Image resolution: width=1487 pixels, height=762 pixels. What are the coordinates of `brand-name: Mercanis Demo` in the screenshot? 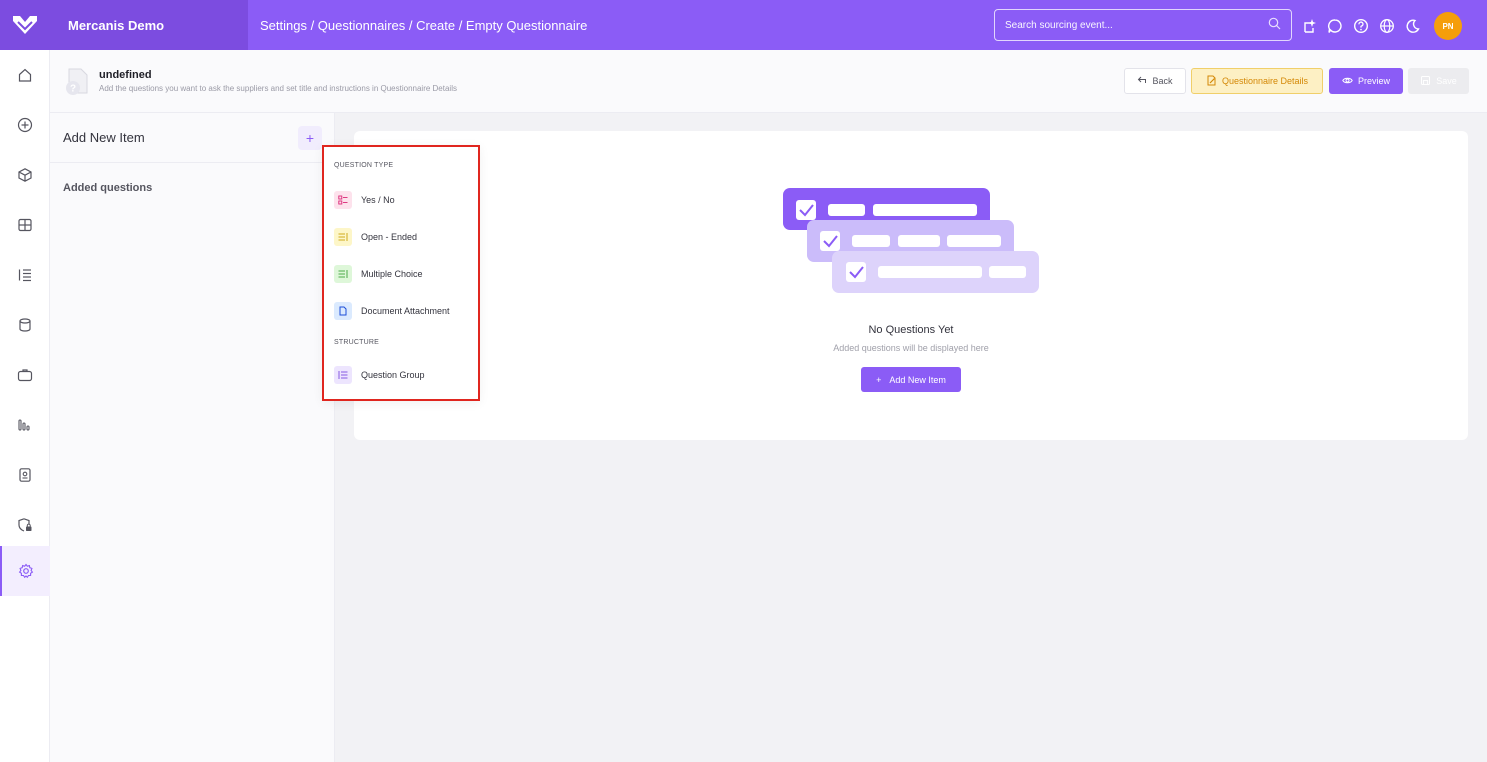 It's located at (149, 25).